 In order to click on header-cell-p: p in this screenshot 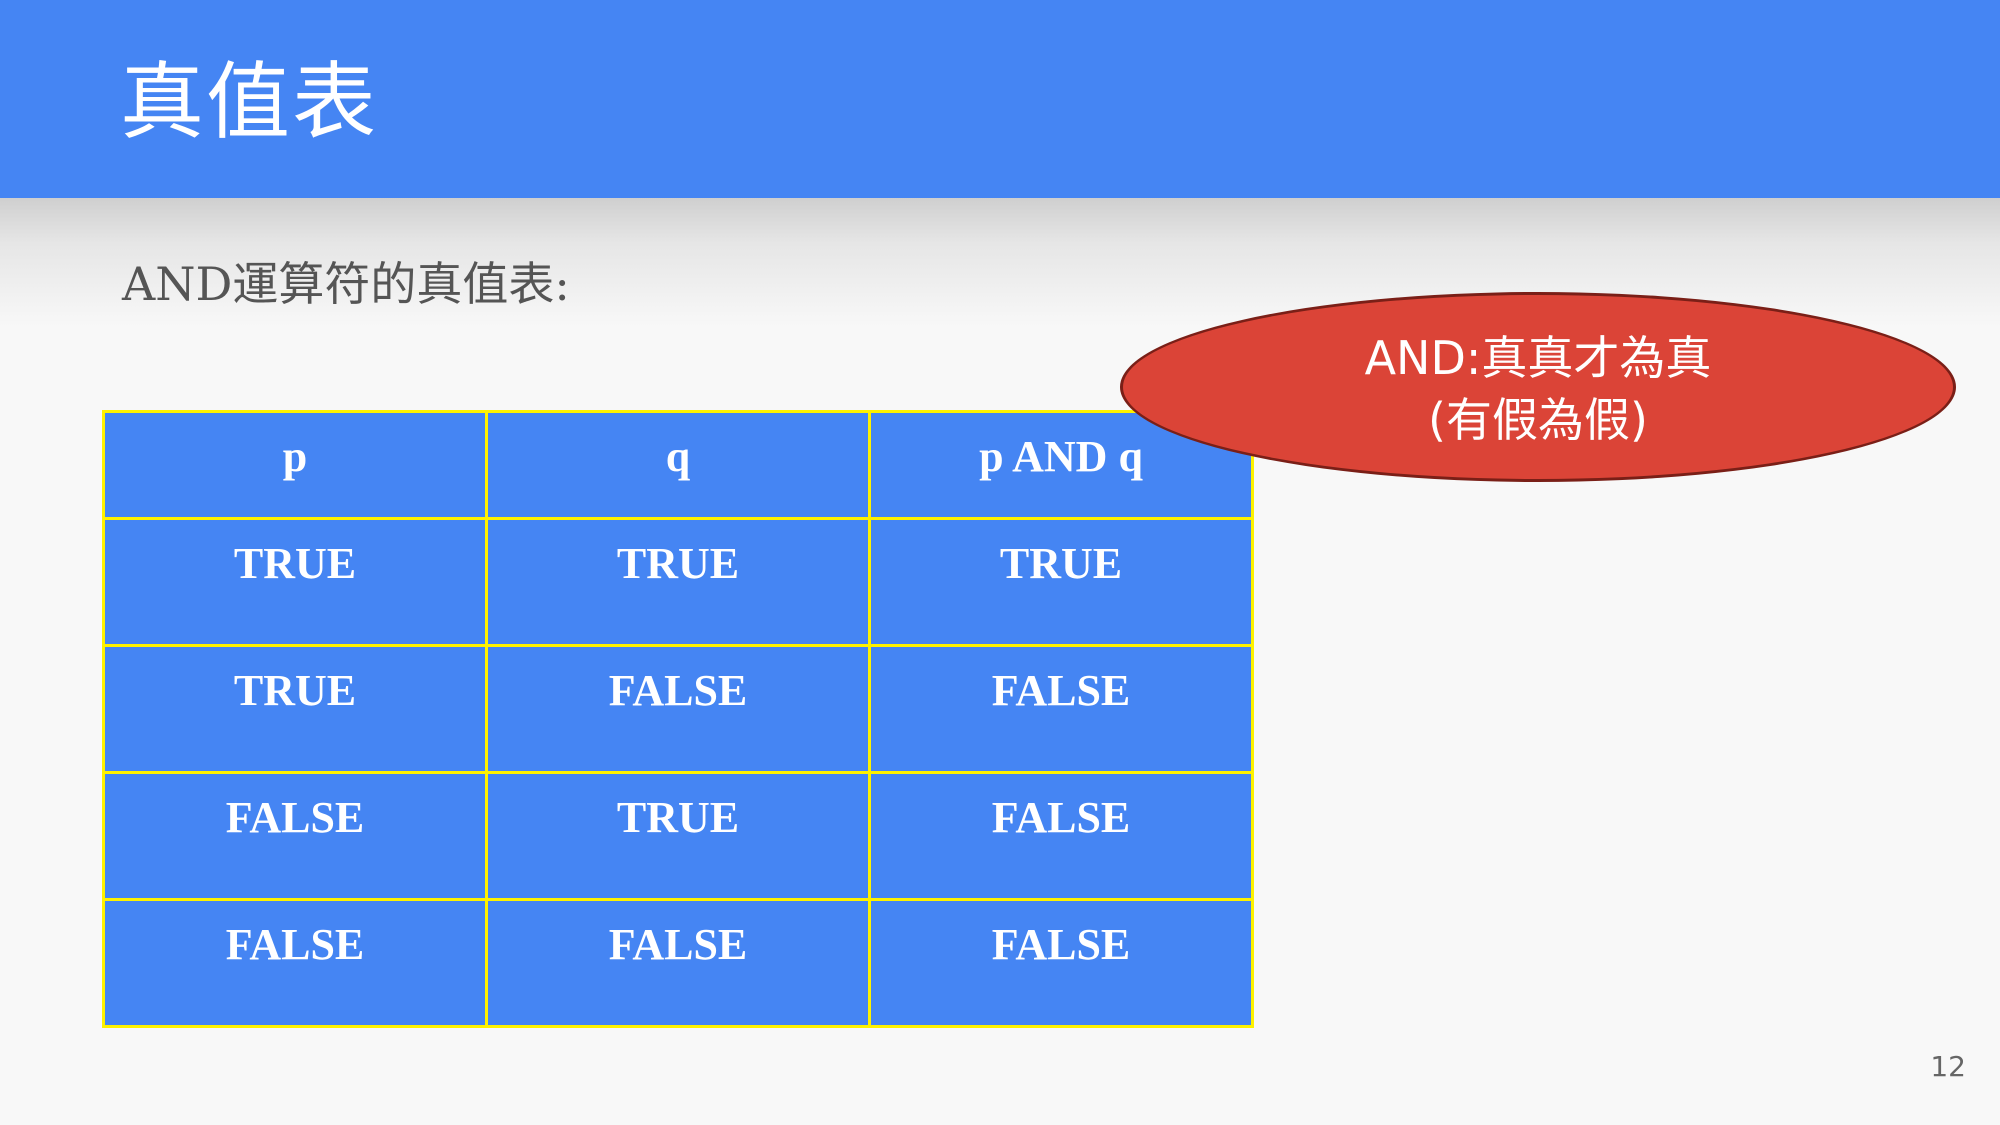, I will do `click(295, 465)`.